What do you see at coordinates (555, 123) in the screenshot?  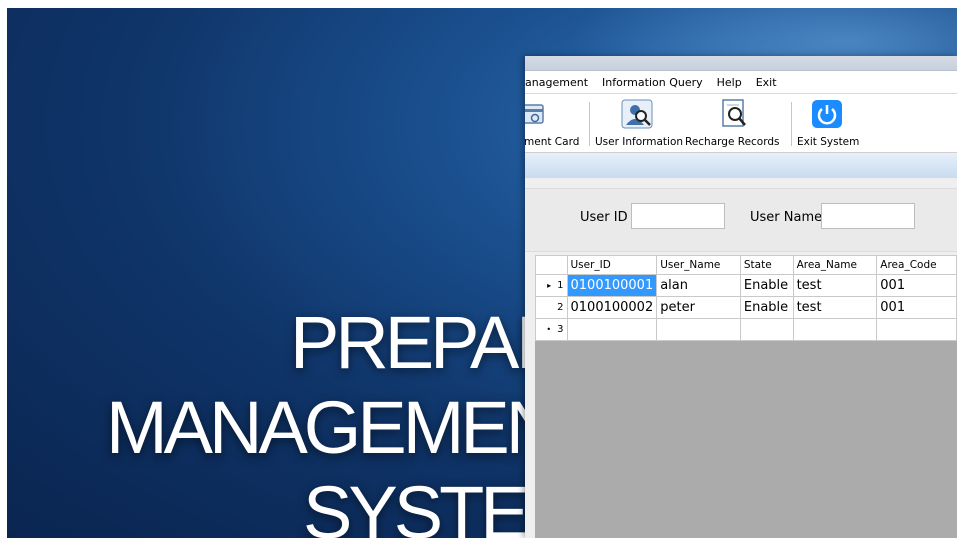 I see `management-card-button: ment Card` at bounding box center [555, 123].